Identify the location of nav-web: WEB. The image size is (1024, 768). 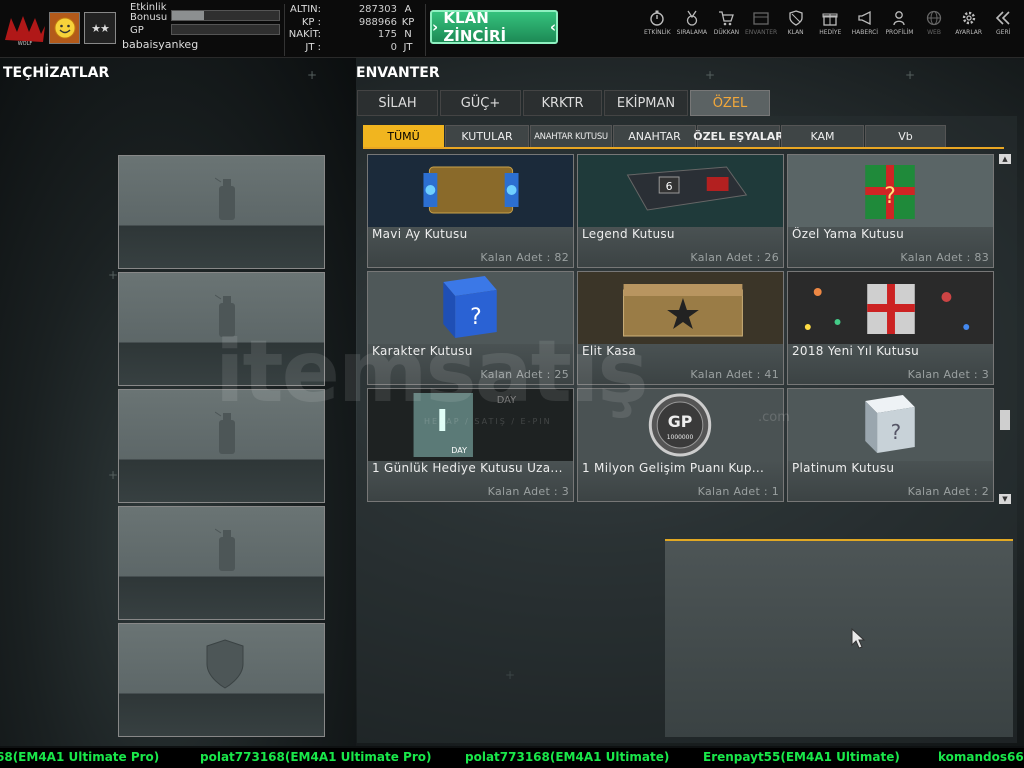
(934, 23).